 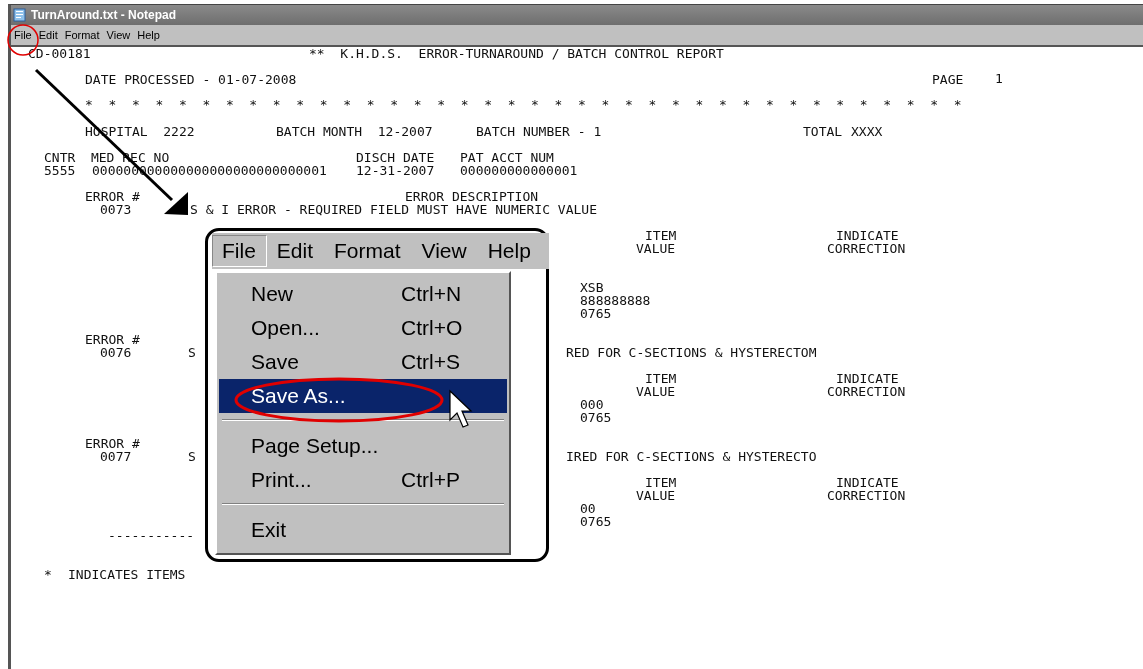 What do you see at coordinates (507, 158) in the screenshot?
I see `report-text: PAT ACCT NUM` at bounding box center [507, 158].